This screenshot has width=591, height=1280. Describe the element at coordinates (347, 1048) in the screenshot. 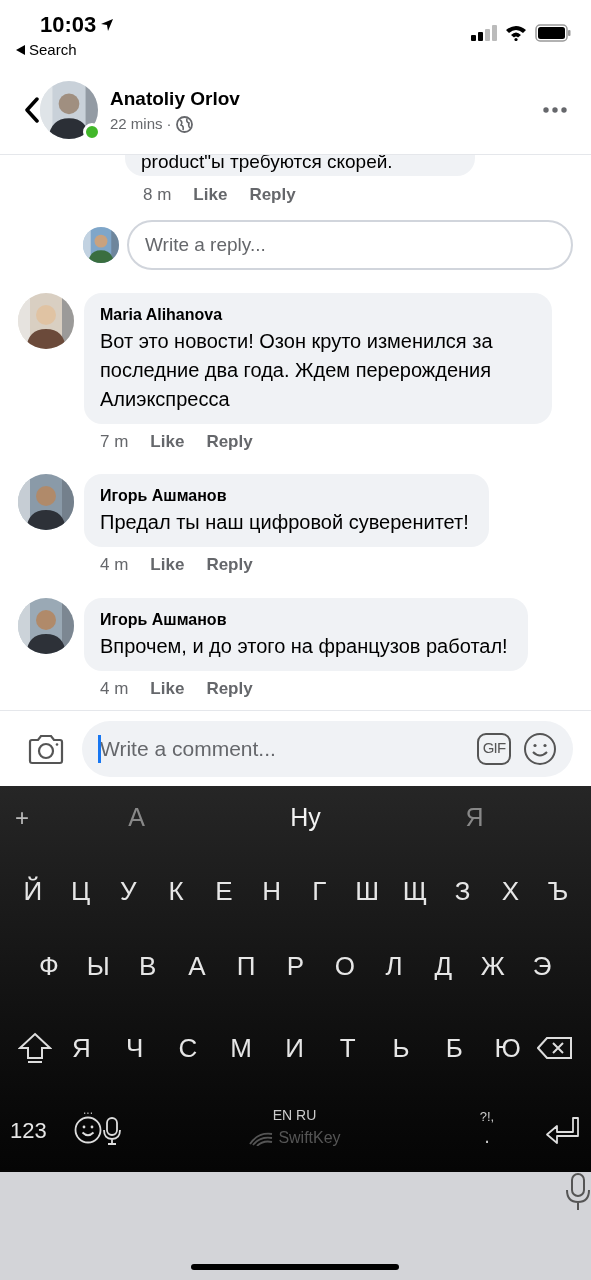

I see `letter-key: Т` at that location.